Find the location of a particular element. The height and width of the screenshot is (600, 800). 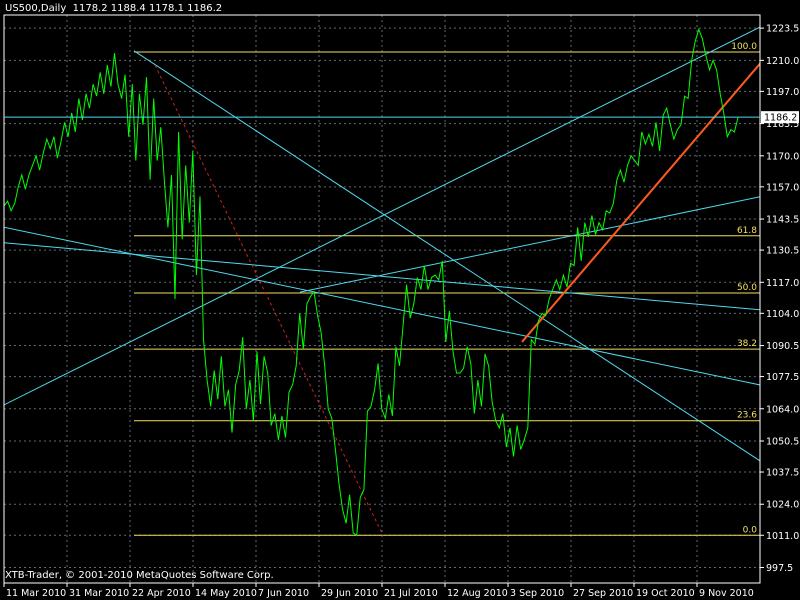

fib-level-label: 61.8 is located at coordinates (747, 231).